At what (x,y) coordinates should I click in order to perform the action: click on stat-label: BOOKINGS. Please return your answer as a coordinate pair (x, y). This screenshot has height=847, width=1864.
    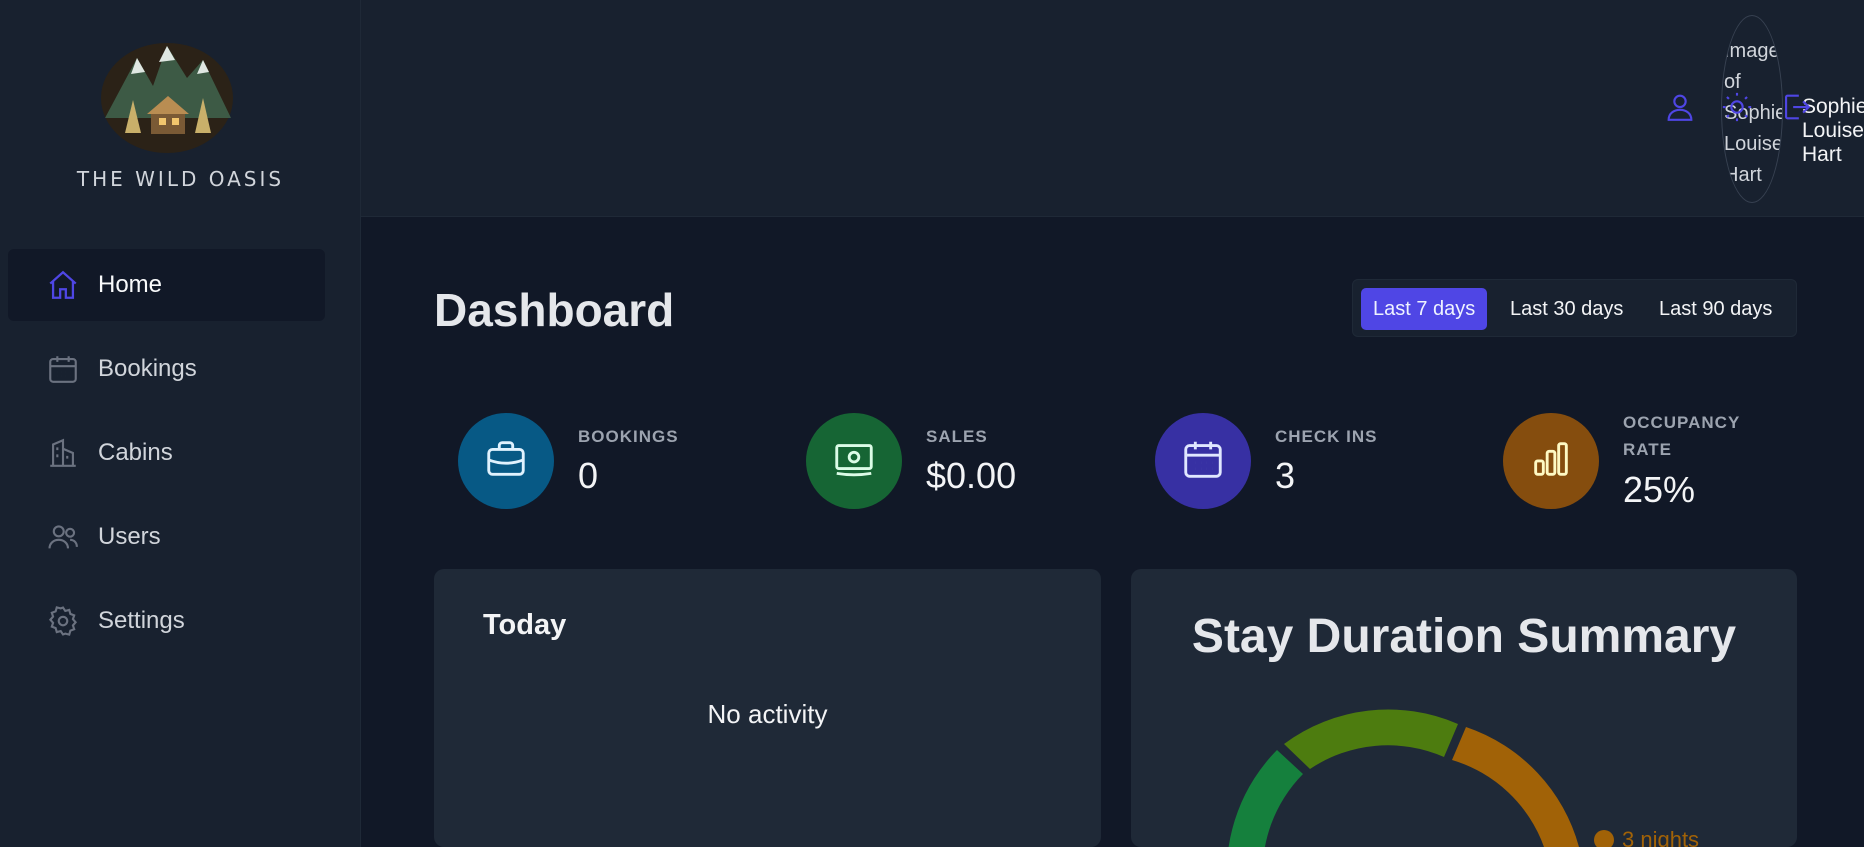
    Looking at the image, I should click on (628, 436).